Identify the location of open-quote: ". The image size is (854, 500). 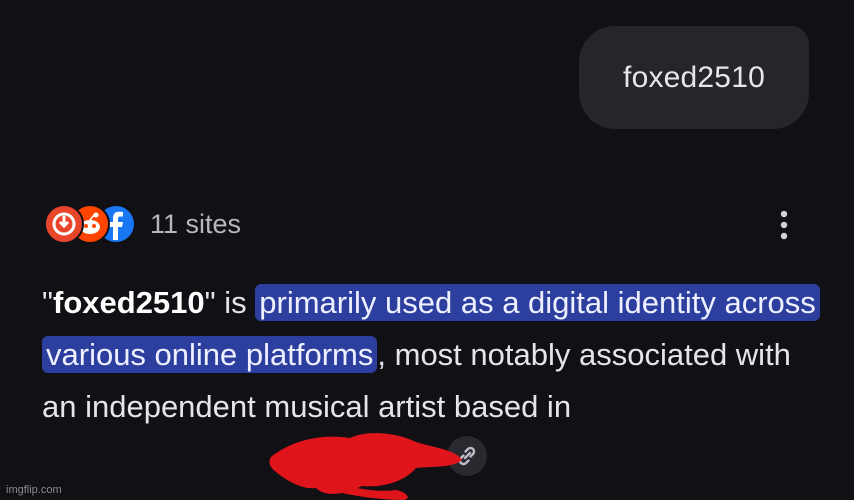
(48, 302).